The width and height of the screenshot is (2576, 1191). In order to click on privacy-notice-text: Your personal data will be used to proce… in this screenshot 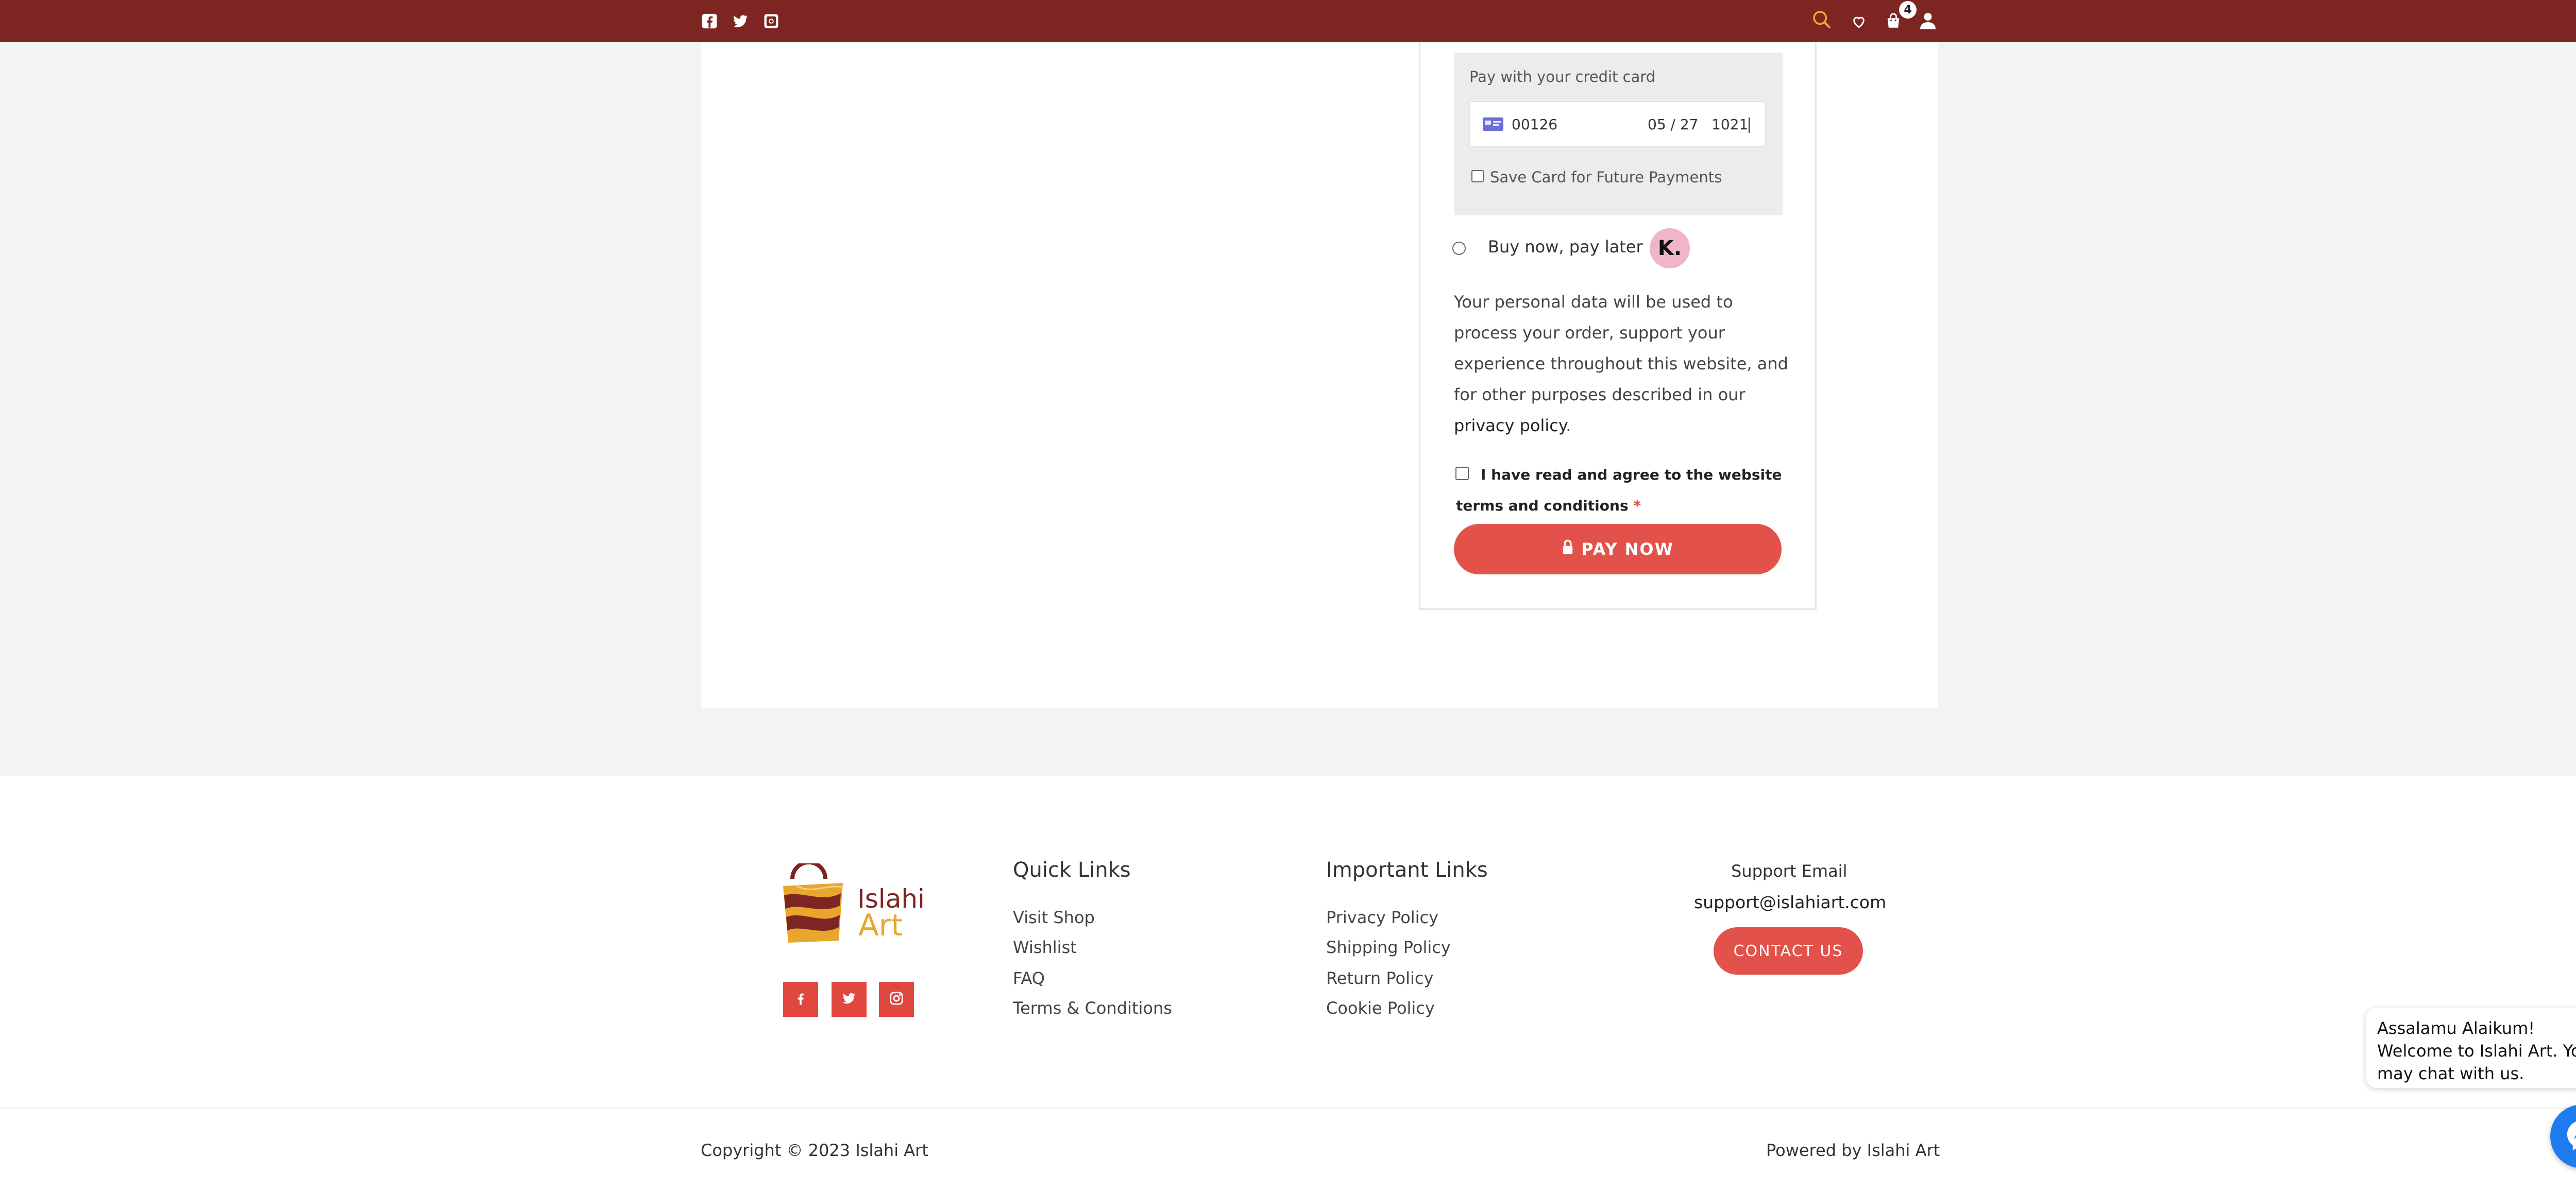, I will do `click(1621, 348)`.